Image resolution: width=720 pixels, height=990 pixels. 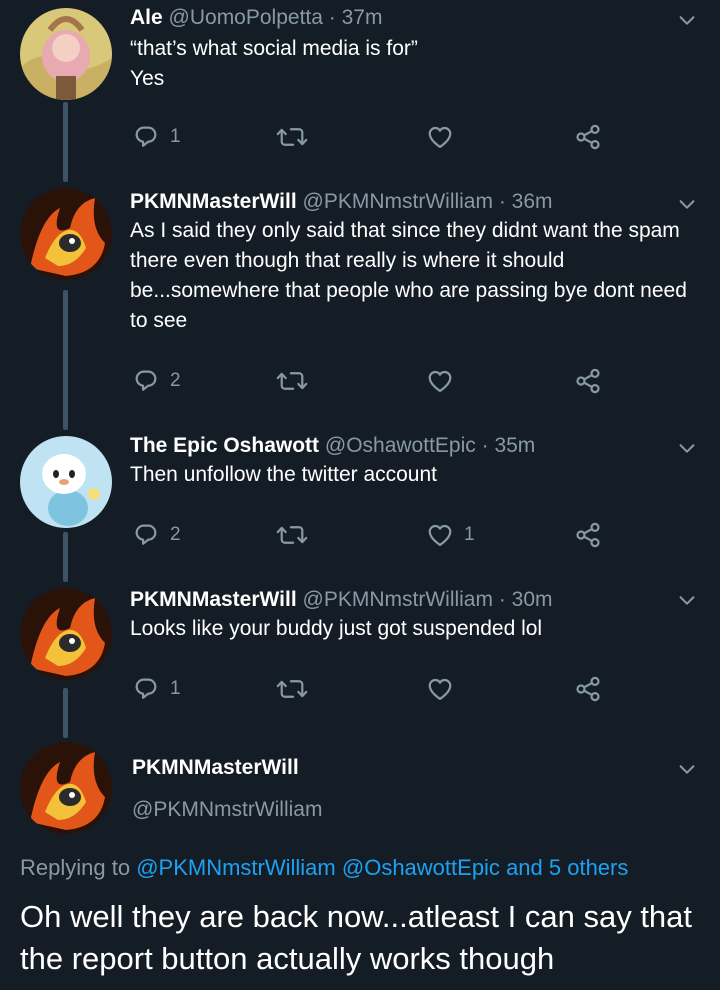 I want to click on like-count: 1, so click(x=469, y=534).